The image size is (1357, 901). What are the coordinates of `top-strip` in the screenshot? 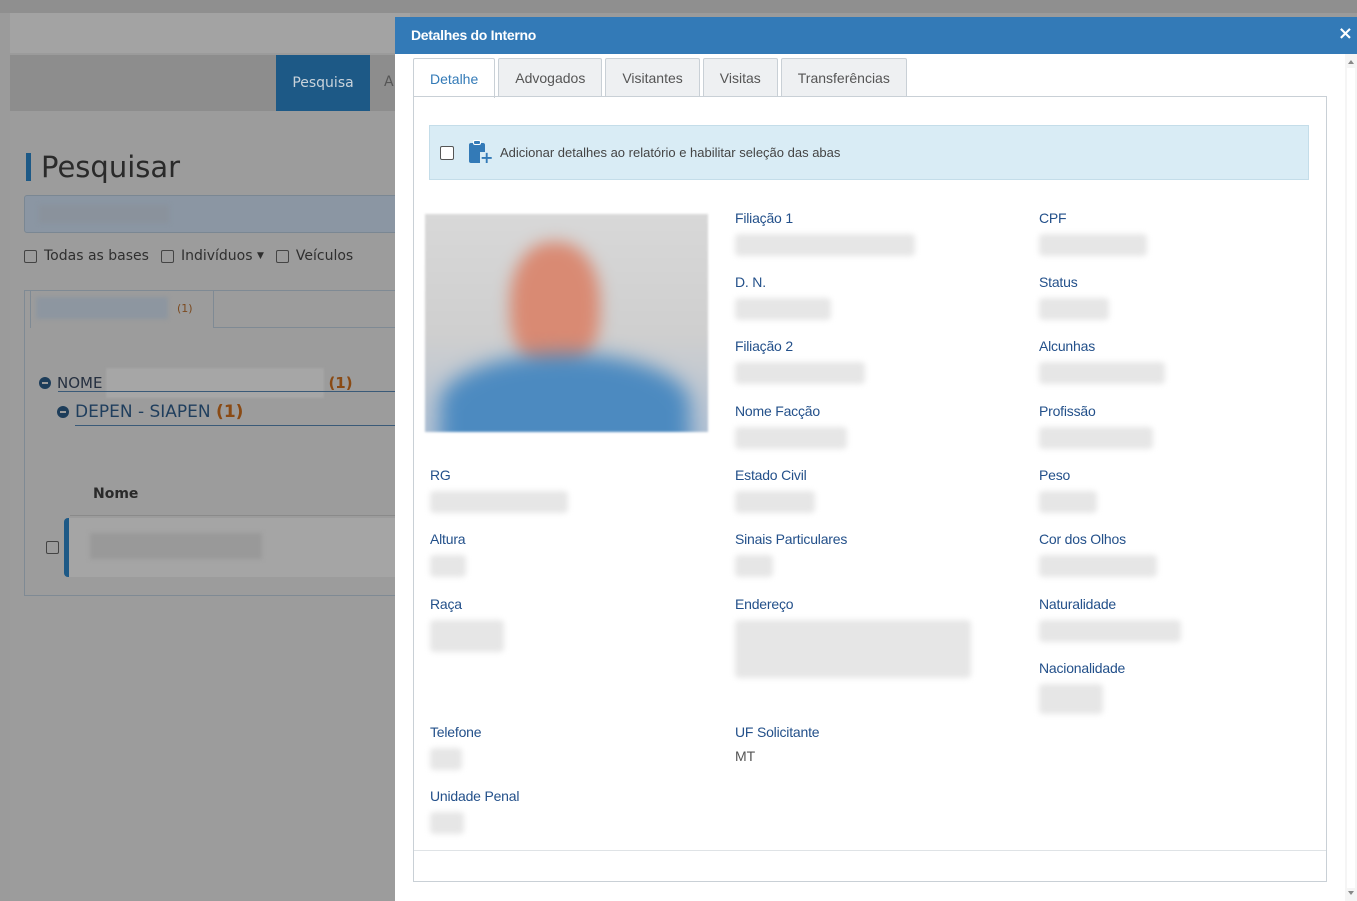 It's located at (678, 6).